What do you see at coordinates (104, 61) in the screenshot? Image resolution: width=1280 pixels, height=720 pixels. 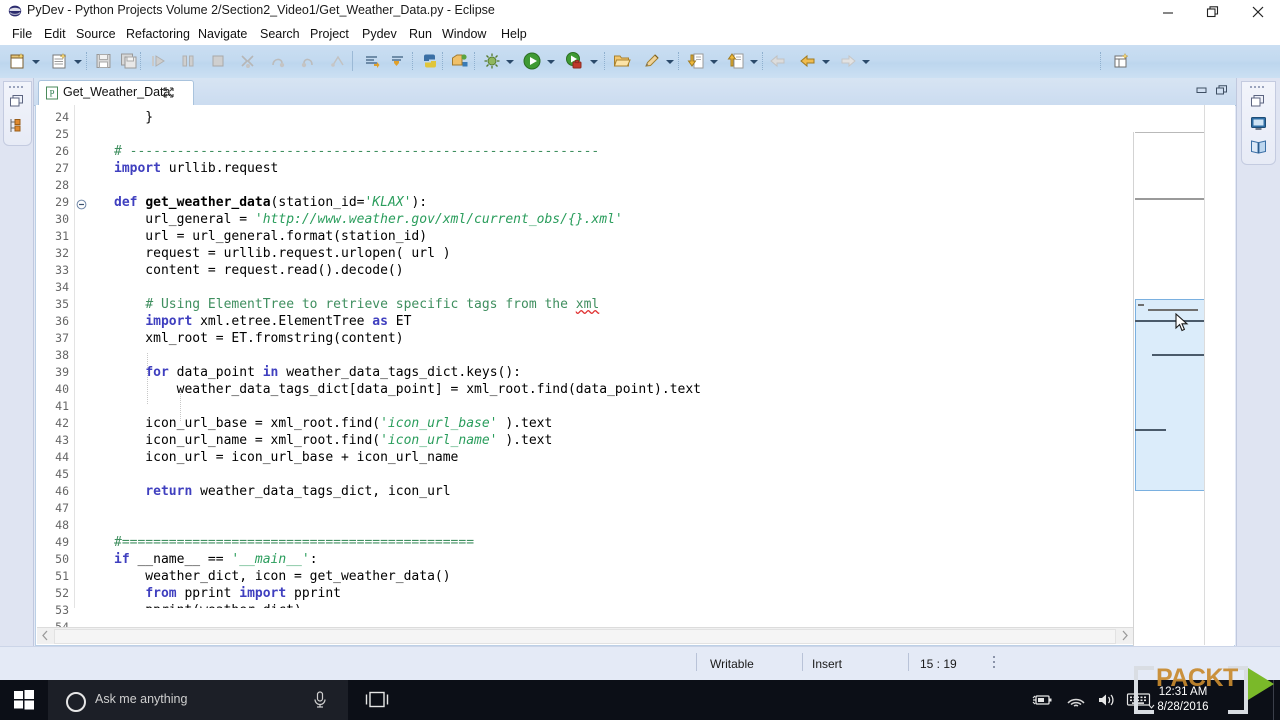 I see `save-button` at bounding box center [104, 61].